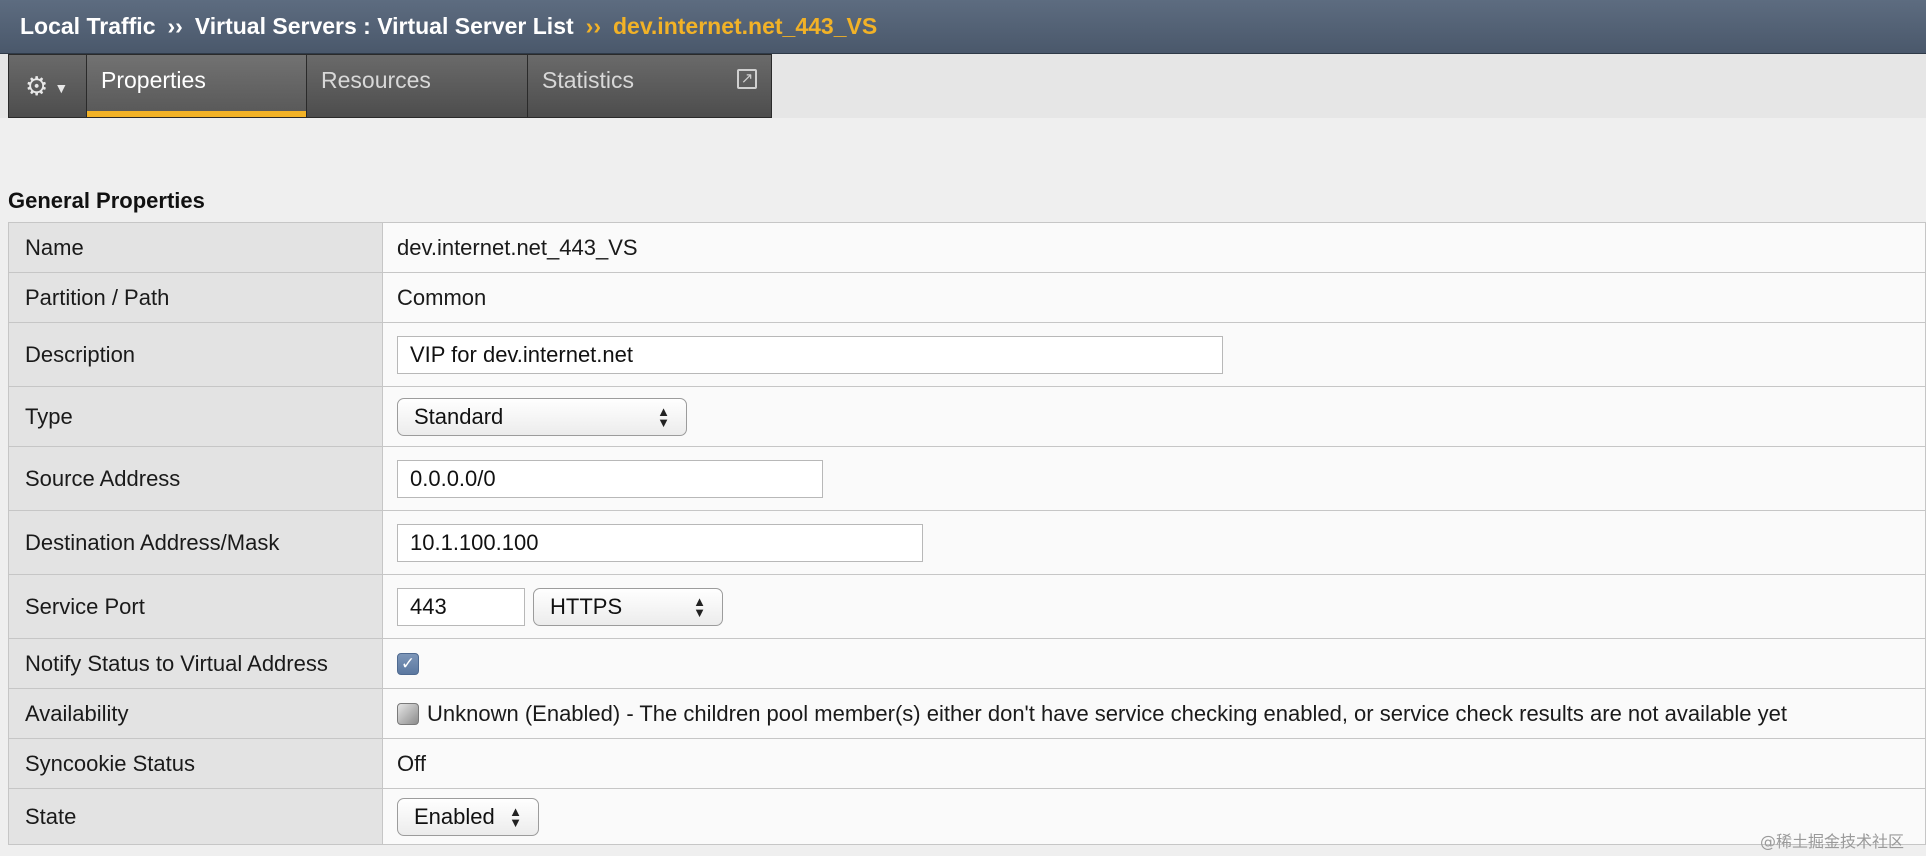 The width and height of the screenshot is (1926, 856). Describe the element at coordinates (1154, 816) in the screenshot. I see `row-value-cell: Enabled ▲ ▼` at that location.